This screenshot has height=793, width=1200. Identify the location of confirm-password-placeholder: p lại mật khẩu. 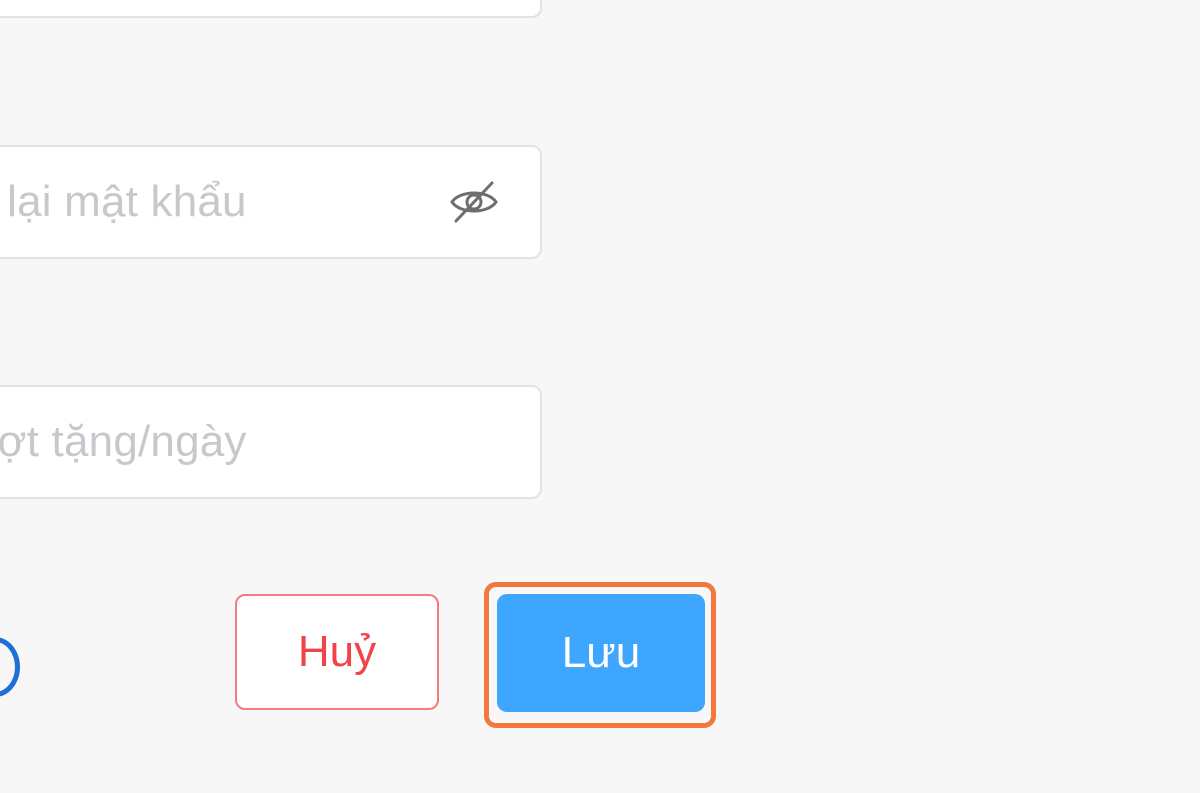
(123, 201).